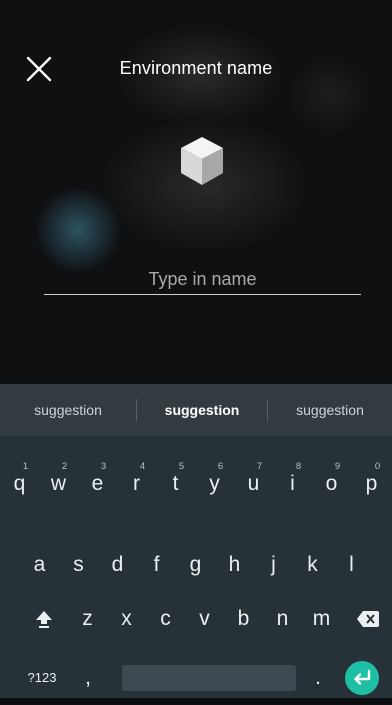 The image size is (392, 705). I want to click on key-a: a, so click(39, 565).